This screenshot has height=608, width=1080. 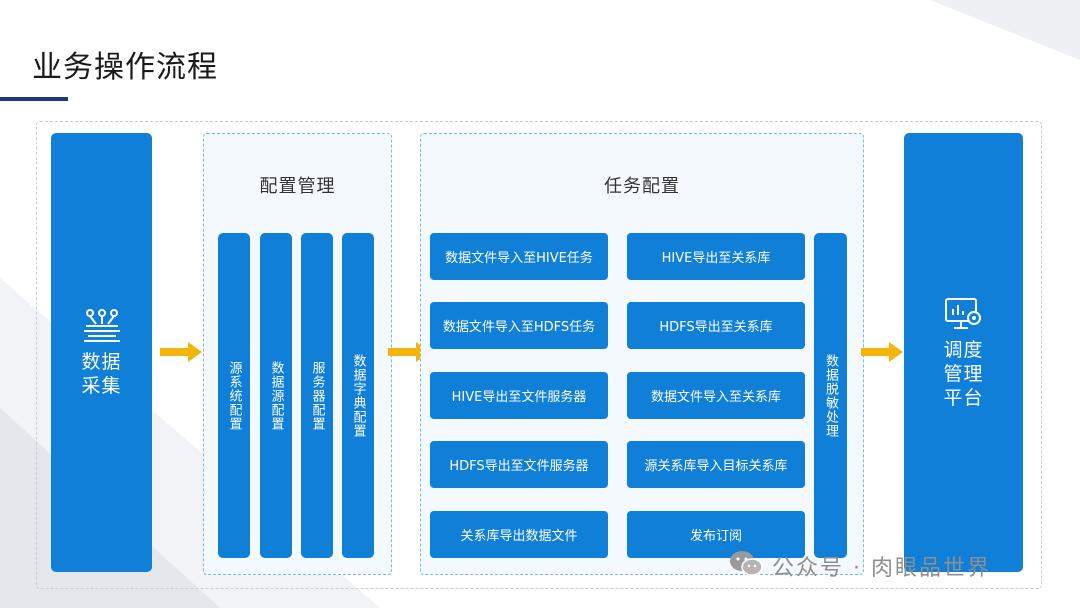 I want to click on data-masking-column: 数据脱敏处理, so click(x=830, y=395).